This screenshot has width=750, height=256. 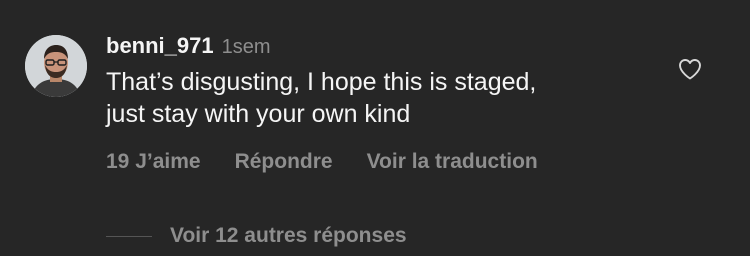 I want to click on user-avatar-icon, so click(x=56, y=66).